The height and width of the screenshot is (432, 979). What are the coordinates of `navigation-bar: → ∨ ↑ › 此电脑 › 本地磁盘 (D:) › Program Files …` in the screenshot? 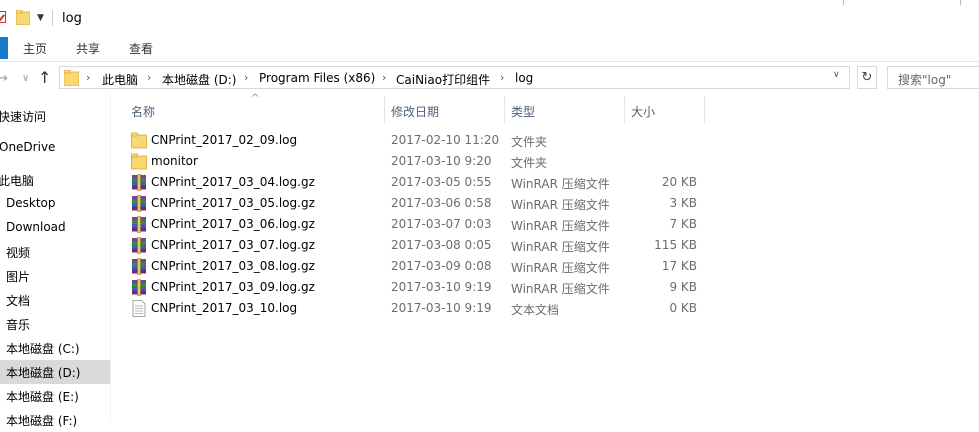 It's located at (489, 78).